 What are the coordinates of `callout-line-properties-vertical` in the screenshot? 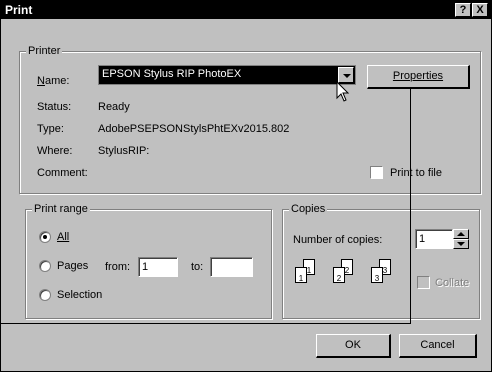 It's located at (410, 206).